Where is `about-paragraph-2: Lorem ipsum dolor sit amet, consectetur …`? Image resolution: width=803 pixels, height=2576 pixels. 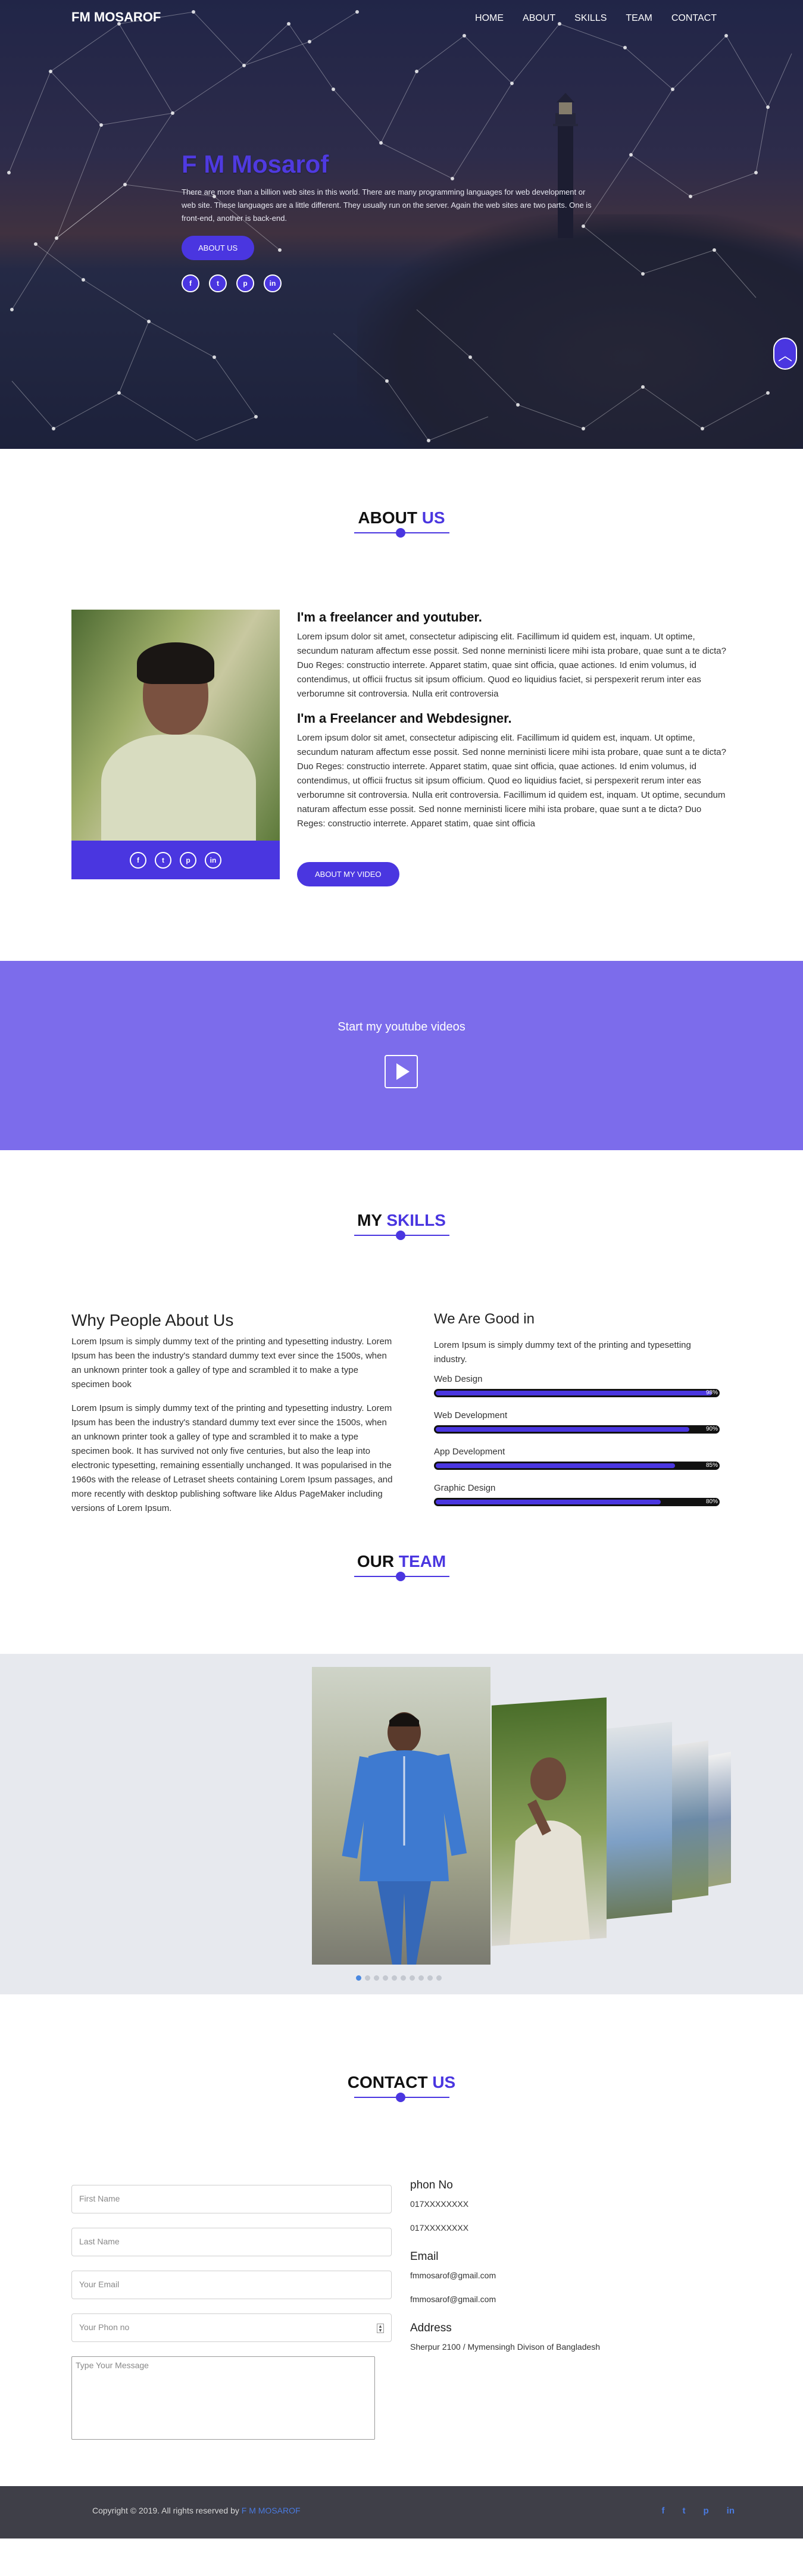 about-paragraph-2: Lorem ipsum dolor sit amet, consectetur … is located at coordinates (511, 781).